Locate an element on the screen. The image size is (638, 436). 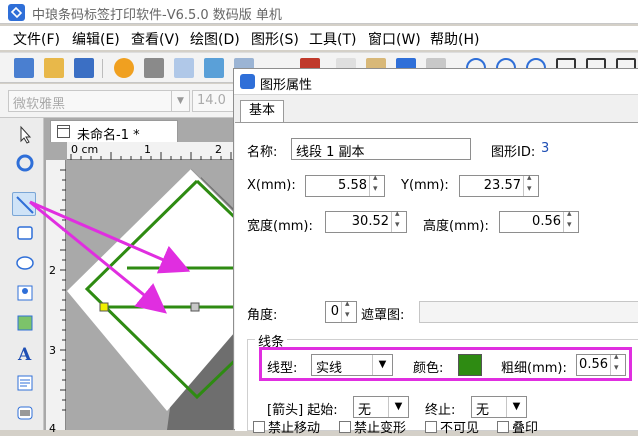
arrow-start-value: 无 is located at coordinates (365, 410).